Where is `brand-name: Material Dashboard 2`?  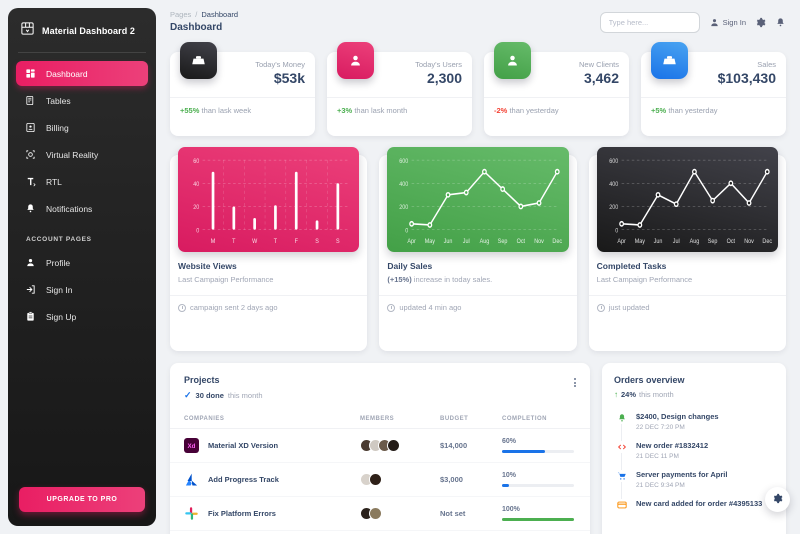 brand-name: Material Dashboard 2 is located at coordinates (89, 31).